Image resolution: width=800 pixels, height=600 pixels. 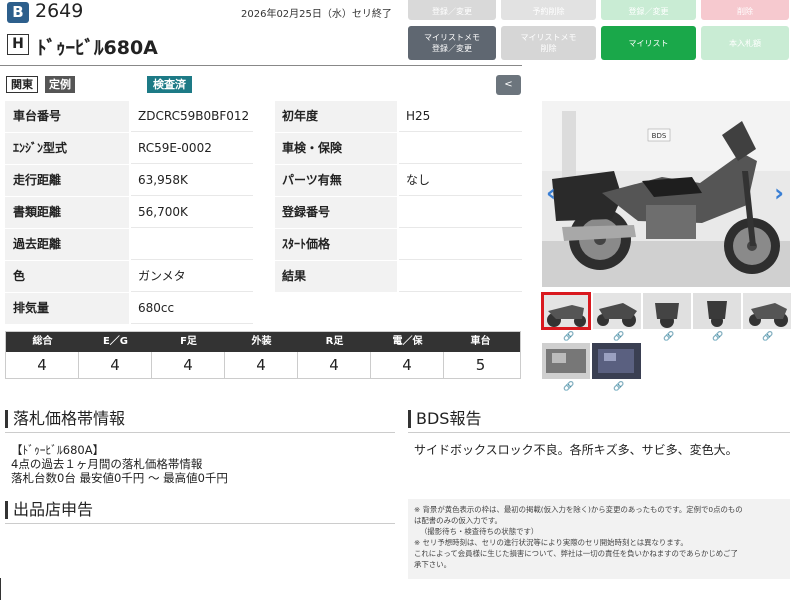 I want to click on note-line: 承下さい。, so click(x=432, y=564).